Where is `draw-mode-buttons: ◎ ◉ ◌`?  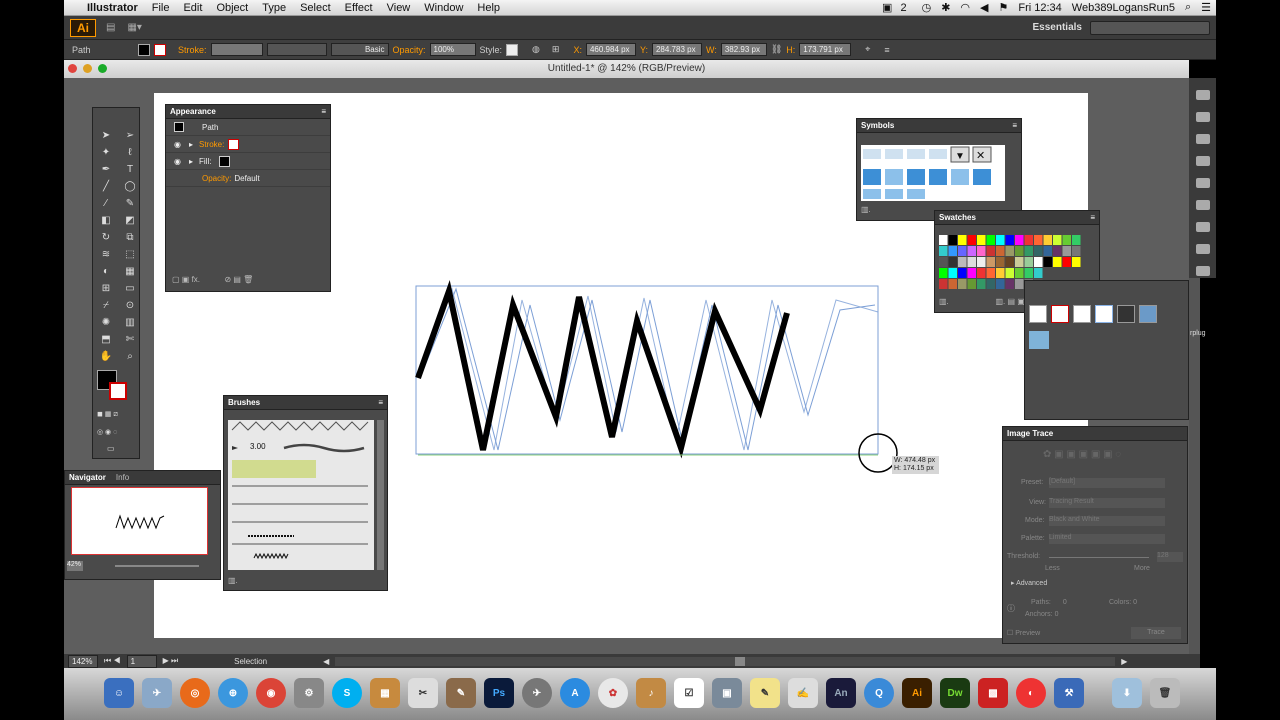
draw-mode-buttons: ◎ ◉ ◌ is located at coordinates (116, 433).